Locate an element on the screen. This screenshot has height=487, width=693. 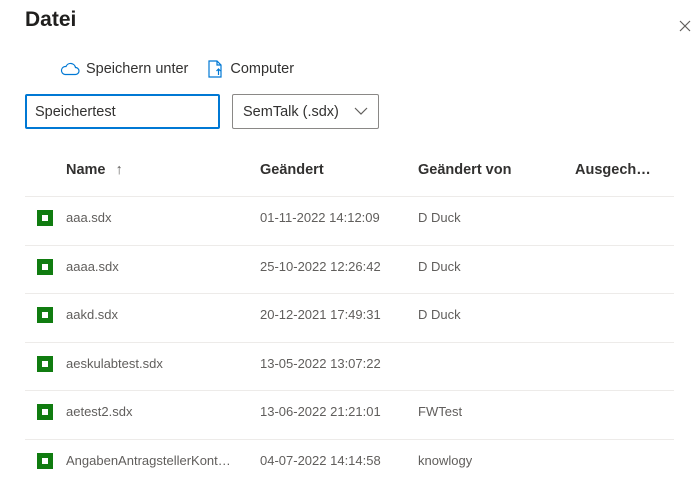
file-name: aakd.sdx is located at coordinates (153, 314).